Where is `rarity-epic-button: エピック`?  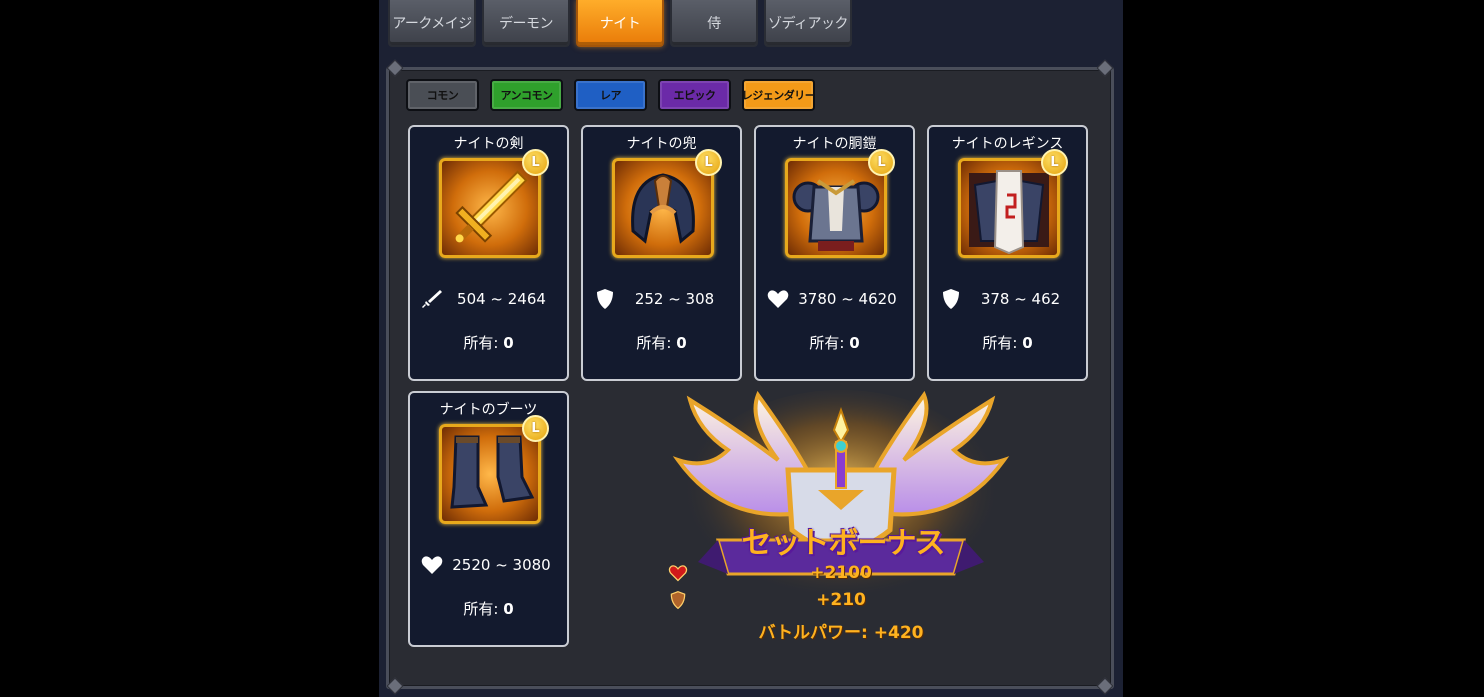 rarity-epic-button: エピック is located at coordinates (694, 95).